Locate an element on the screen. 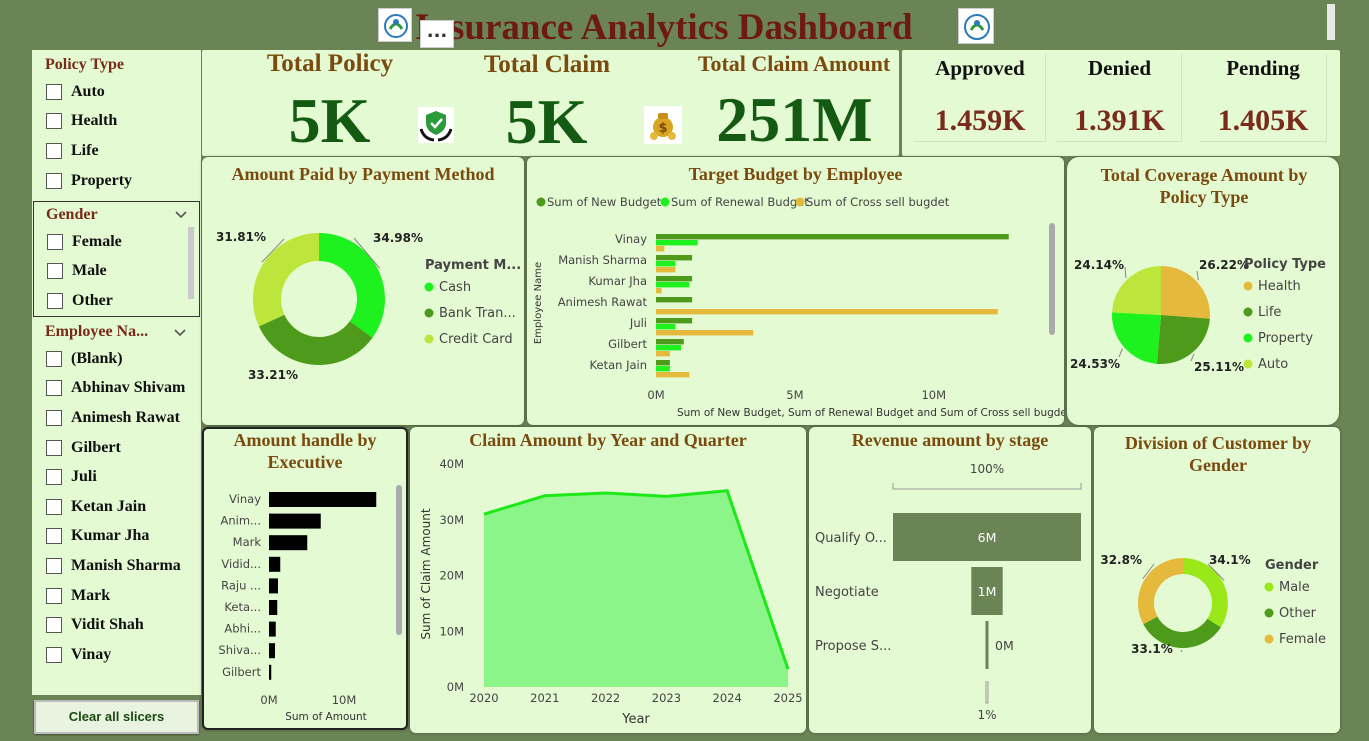 The width and height of the screenshot is (1369, 741). y-tick-label: 40M is located at coordinates (451, 464).